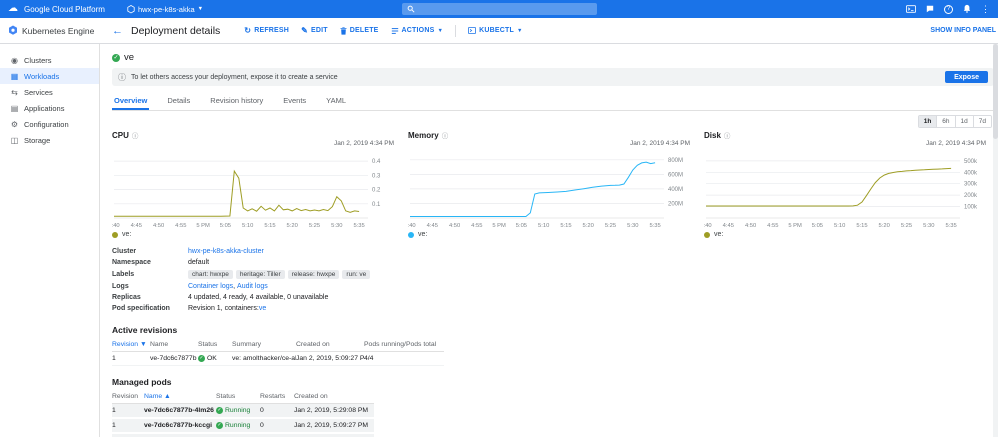 The width and height of the screenshot is (998, 437). Describe the element at coordinates (981, 121) in the screenshot. I see `time-range-7d: 7d` at that location.